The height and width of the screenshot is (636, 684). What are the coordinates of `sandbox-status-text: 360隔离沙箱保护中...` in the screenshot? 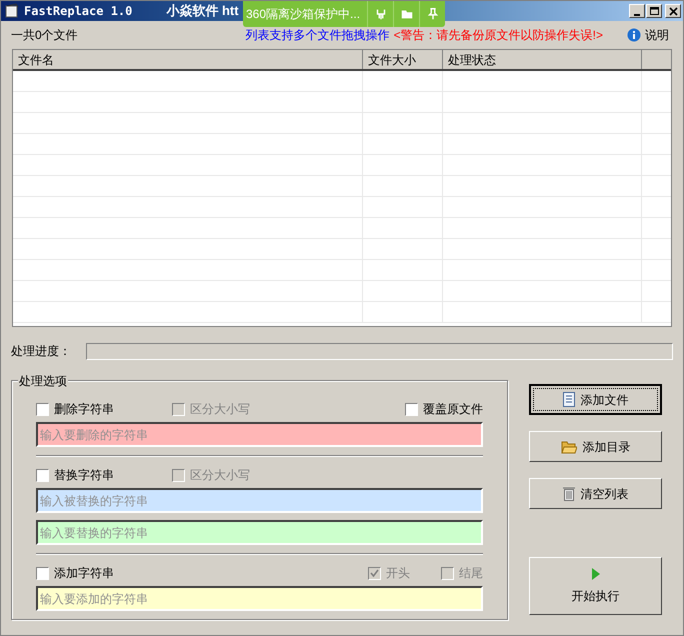 It's located at (303, 14).